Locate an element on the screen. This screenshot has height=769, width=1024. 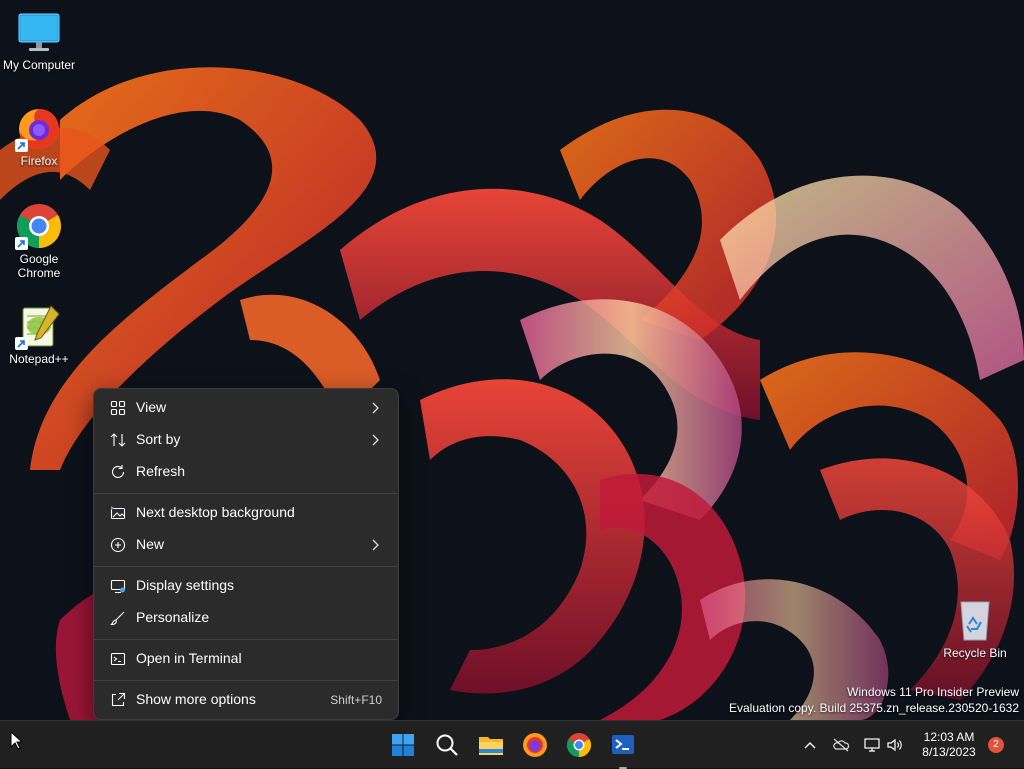
menu-item-label: Personalize is located at coordinates (173, 617).